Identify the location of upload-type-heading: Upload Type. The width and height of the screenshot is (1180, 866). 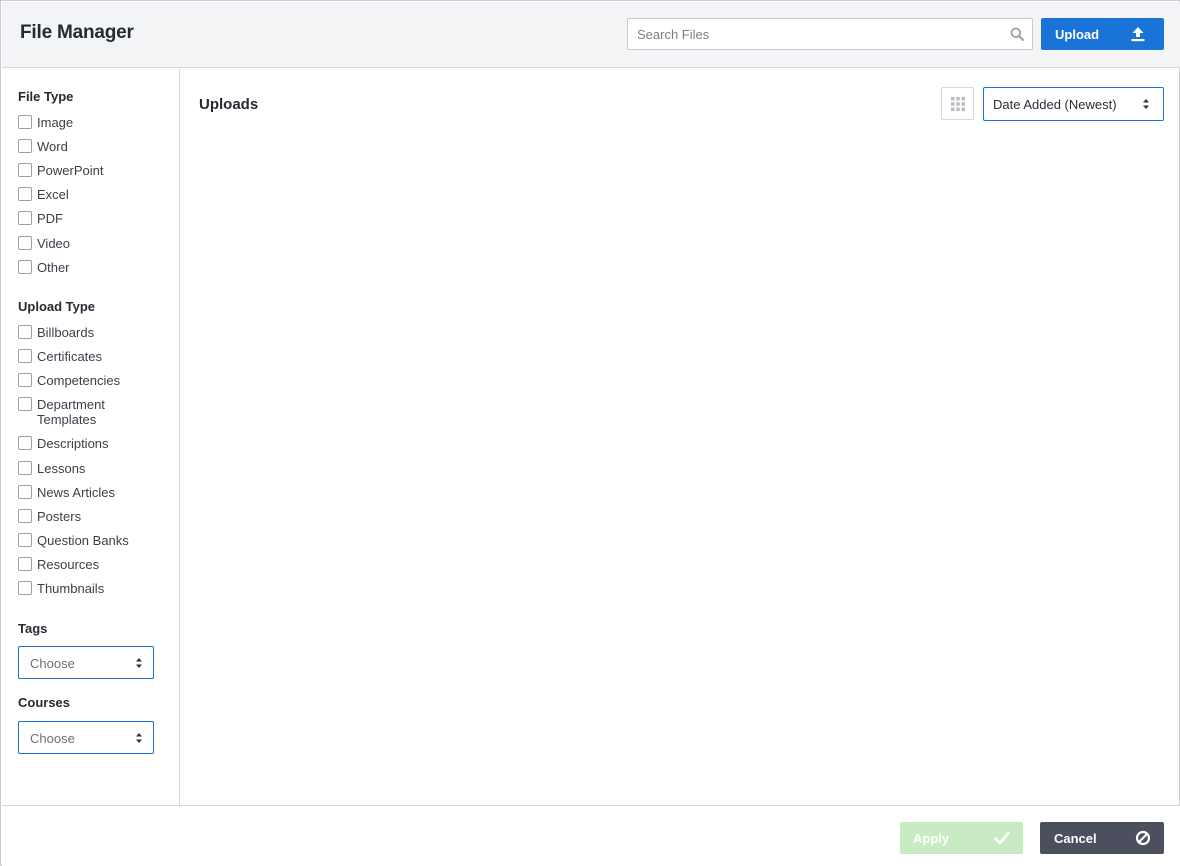
(57, 306).